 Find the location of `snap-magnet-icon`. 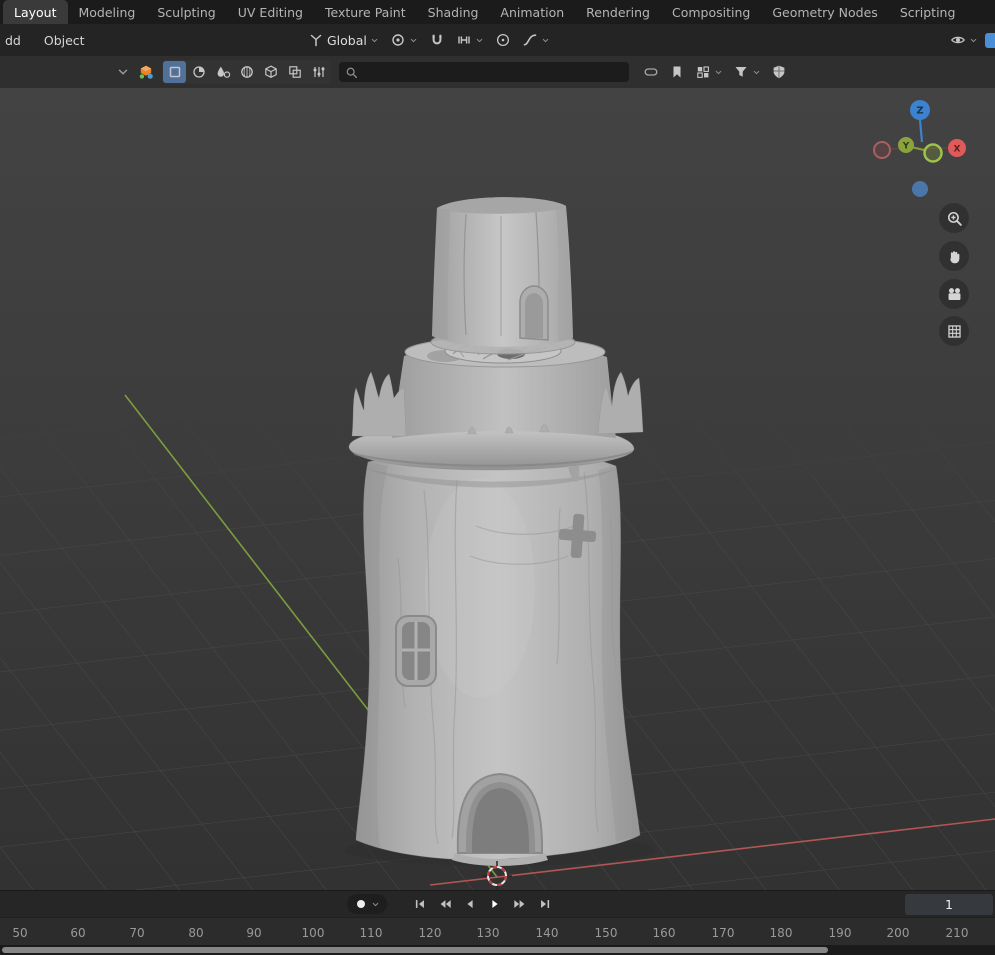

snap-magnet-icon is located at coordinates (437, 40).